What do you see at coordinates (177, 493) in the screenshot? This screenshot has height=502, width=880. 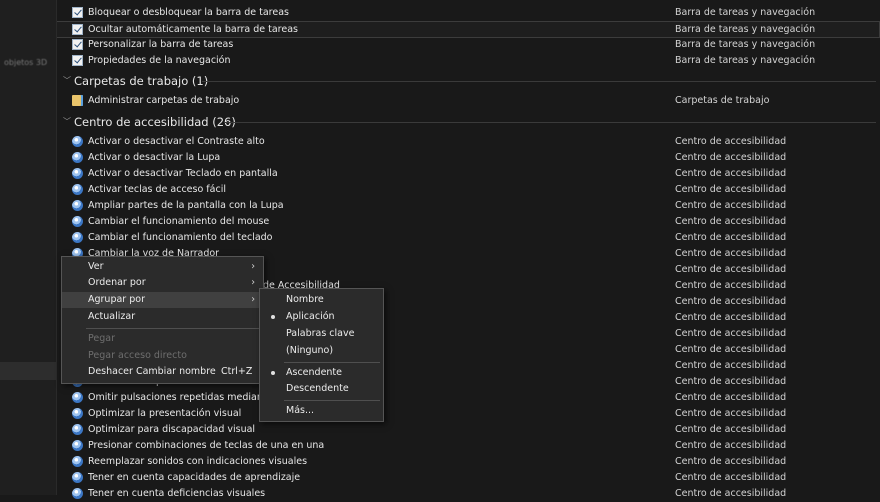 I see `item-name: Tener en cuenta deficiencias visuales` at bounding box center [177, 493].